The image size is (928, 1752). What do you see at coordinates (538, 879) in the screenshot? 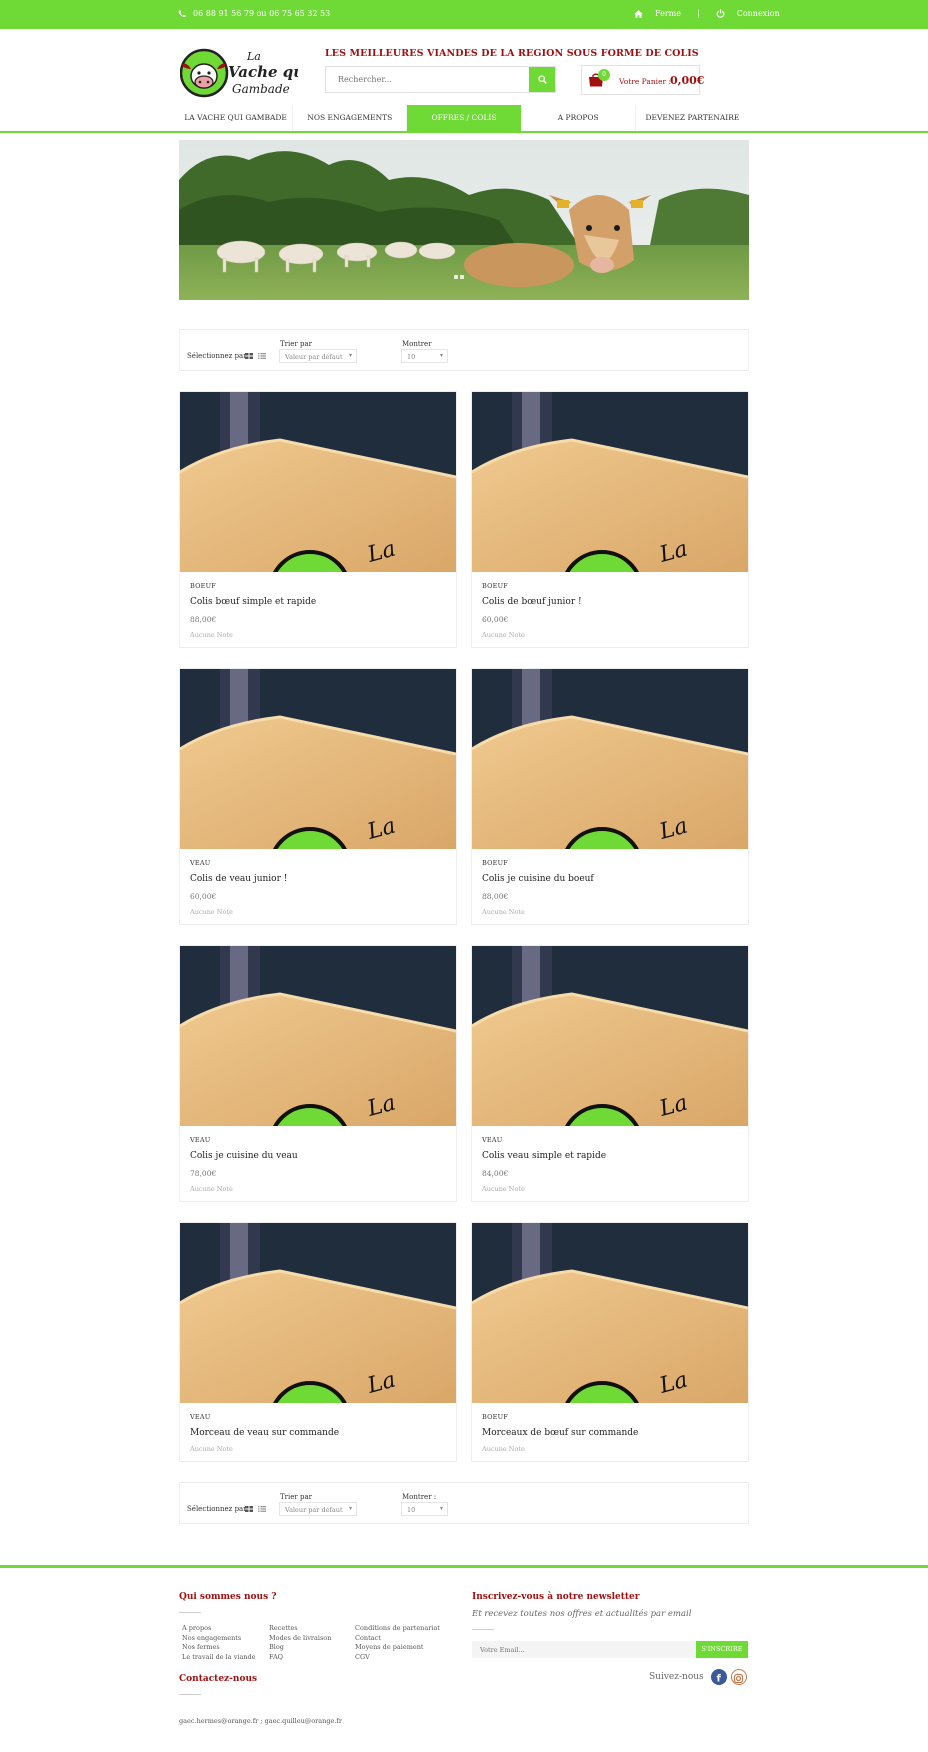
I see `product-title: Colis je cuisine du boeuf` at bounding box center [538, 879].